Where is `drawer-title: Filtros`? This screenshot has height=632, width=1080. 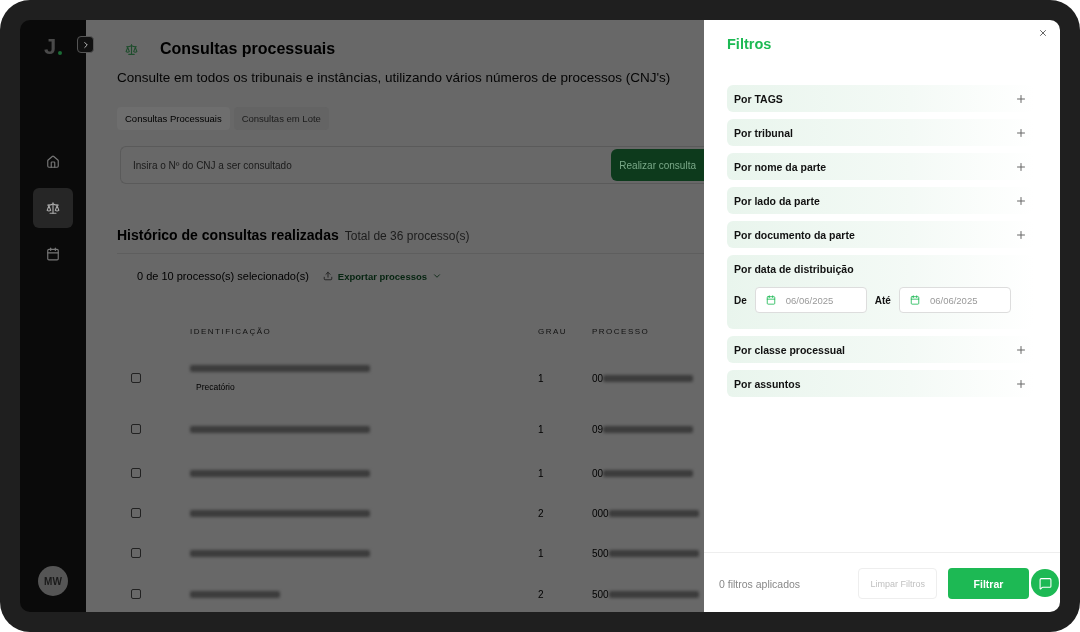 drawer-title: Filtros is located at coordinates (750, 44).